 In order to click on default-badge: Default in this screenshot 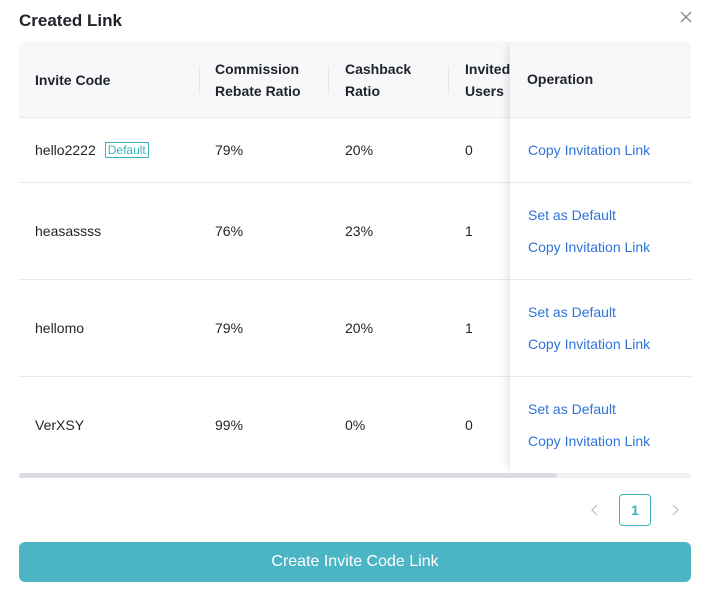, I will do `click(126, 150)`.